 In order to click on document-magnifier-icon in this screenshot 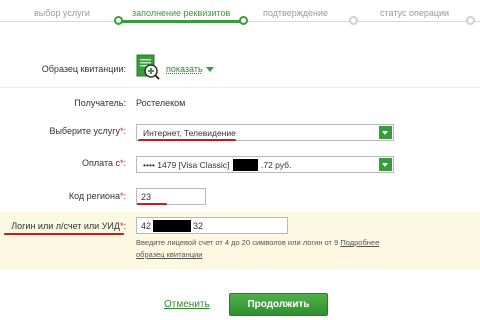, I will do `click(148, 67)`.